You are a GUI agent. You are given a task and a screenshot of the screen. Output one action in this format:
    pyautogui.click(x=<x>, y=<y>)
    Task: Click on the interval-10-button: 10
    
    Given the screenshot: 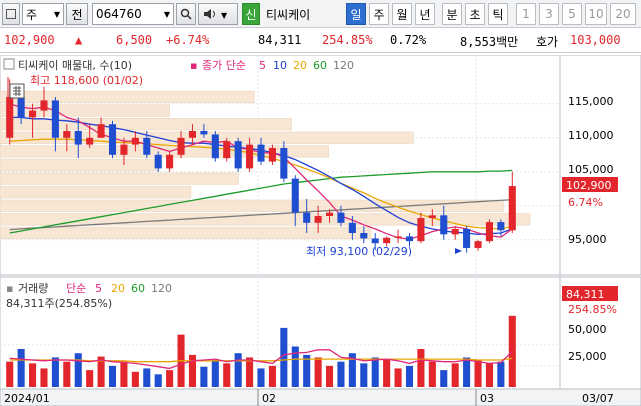 What is the action you would take?
    pyautogui.click(x=596, y=14)
    